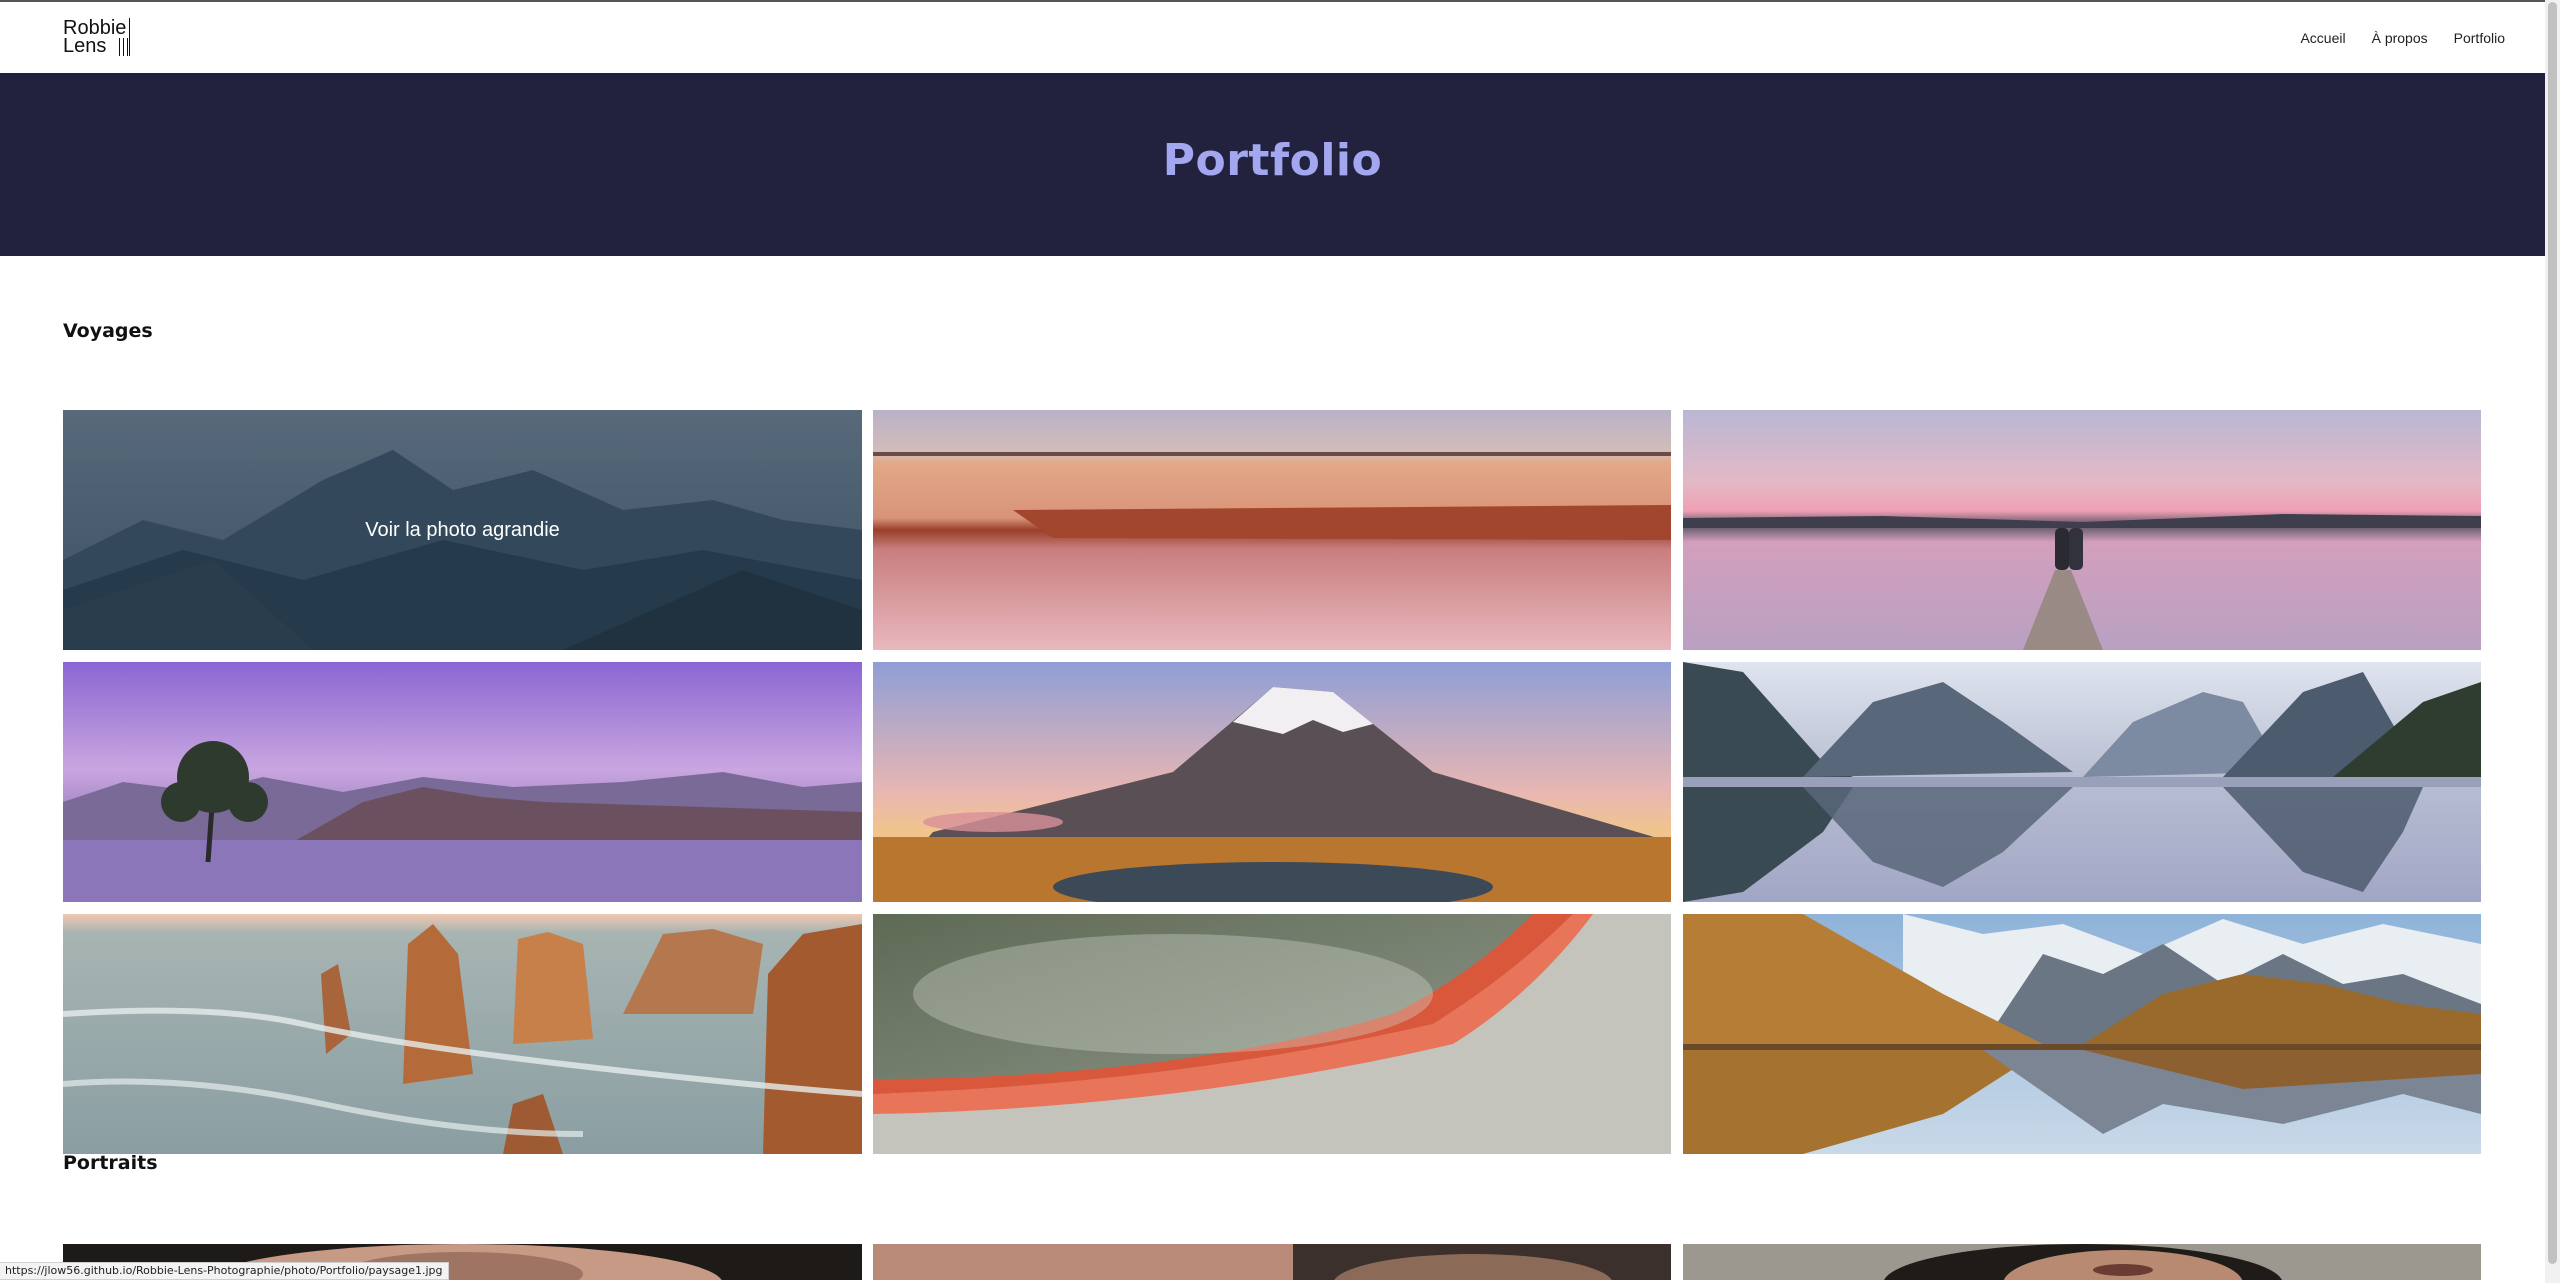  I want to click on section-title-voyages: Voyages, so click(108, 331).